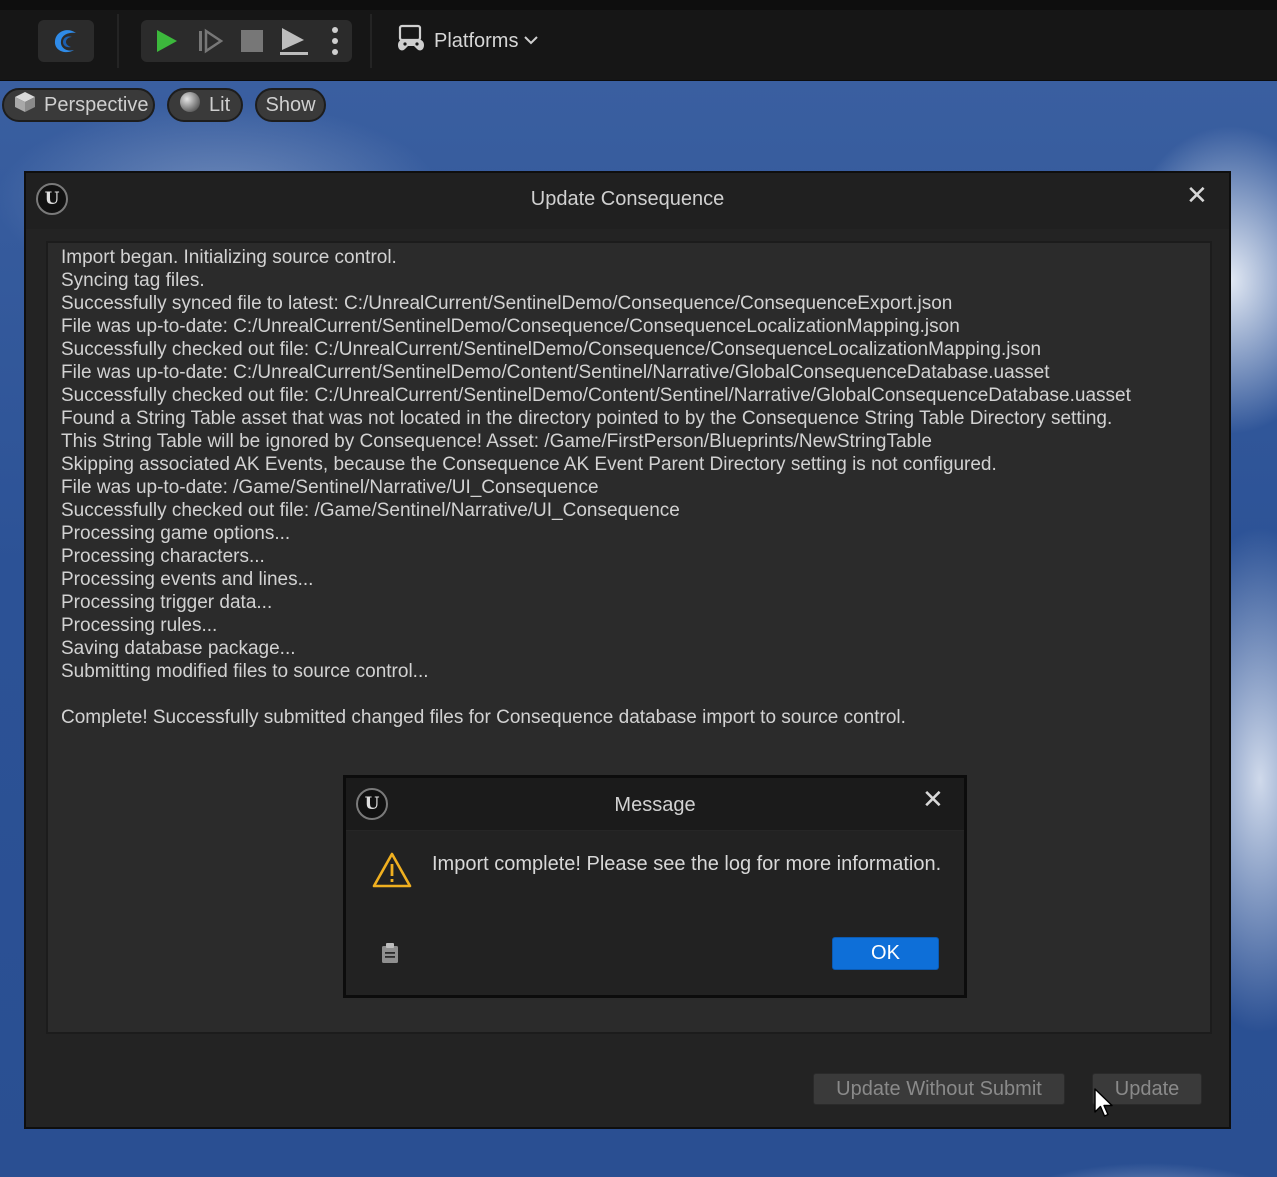 Image resolution: width=1277 pixels, height=1177 pixels. I want to click on step-icon, so click(210, 41).